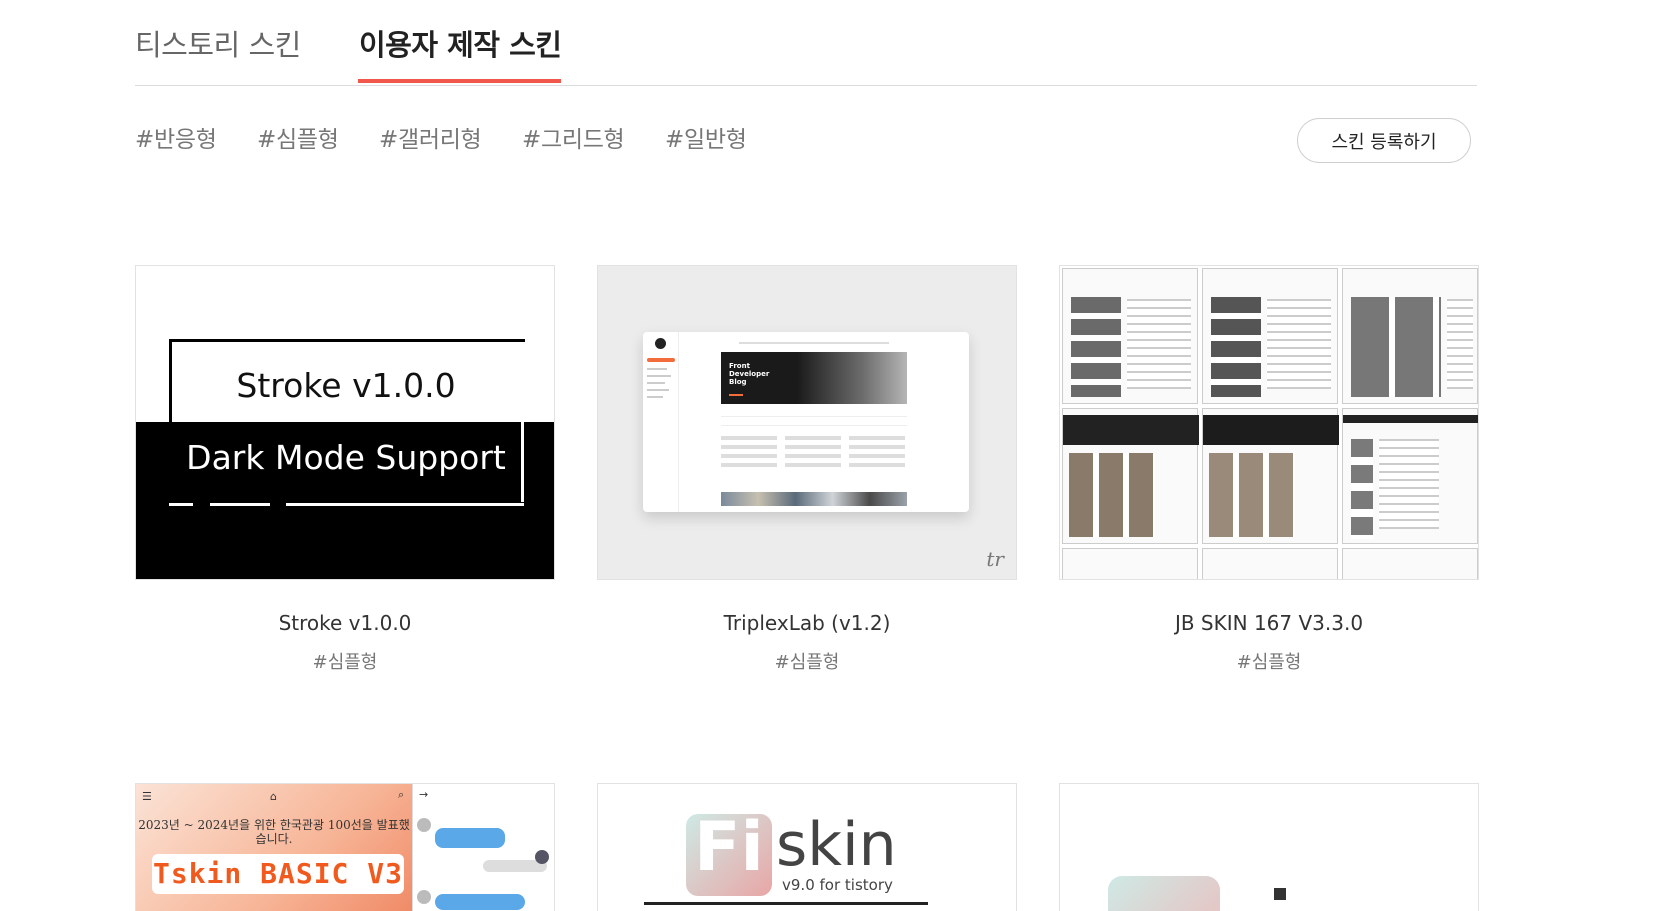 This screenshot has width=1658, height=911. Describe the element at coordinates (814, 378) in the screenshot. I see `hero-banner: Front Developer Blog` at that location.